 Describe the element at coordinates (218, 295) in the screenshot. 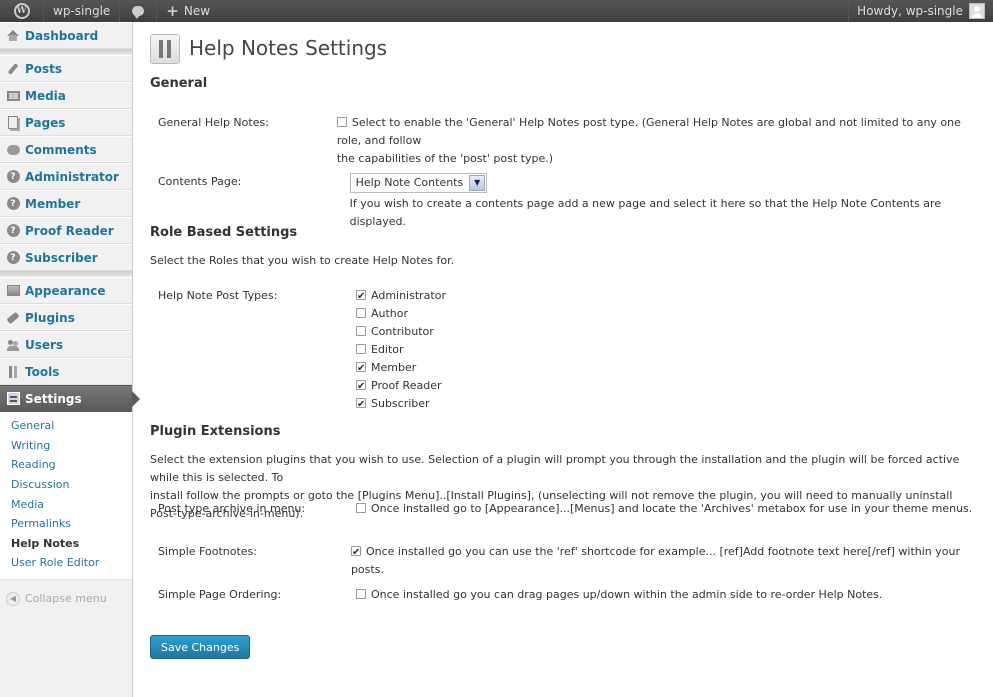

I see `field-label: Help Note Post Types:` at that location.